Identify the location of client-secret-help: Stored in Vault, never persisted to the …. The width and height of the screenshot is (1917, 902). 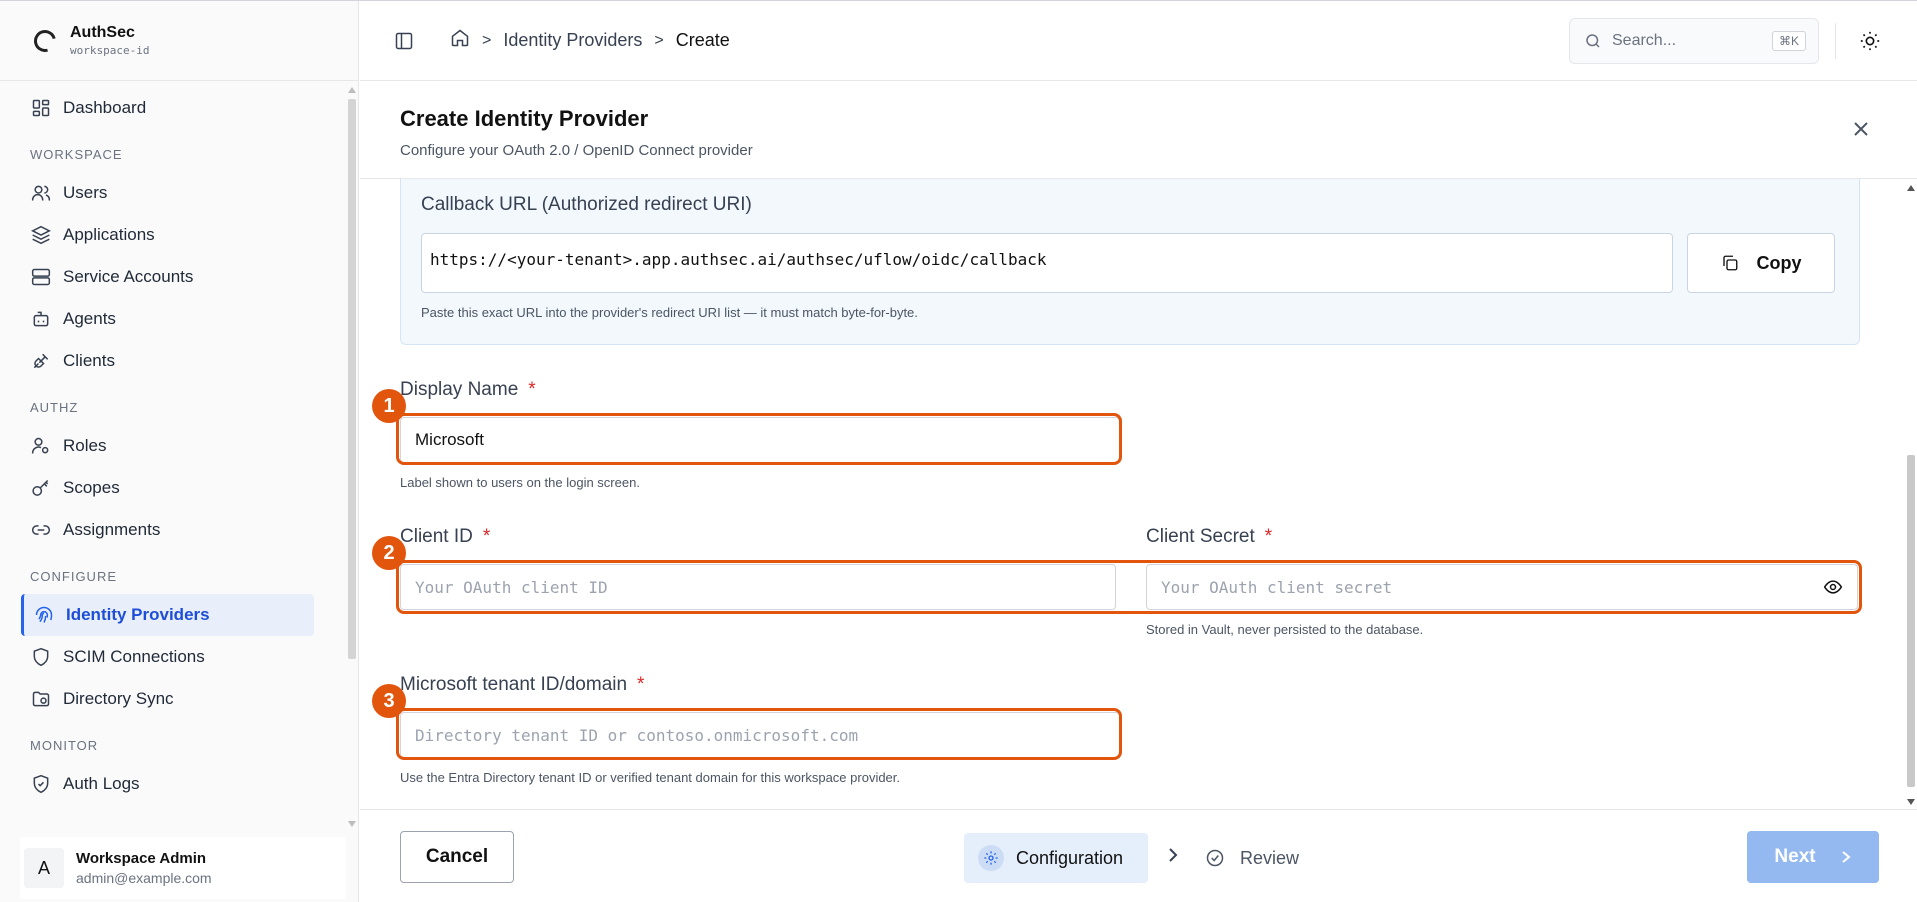
(1285, 629).